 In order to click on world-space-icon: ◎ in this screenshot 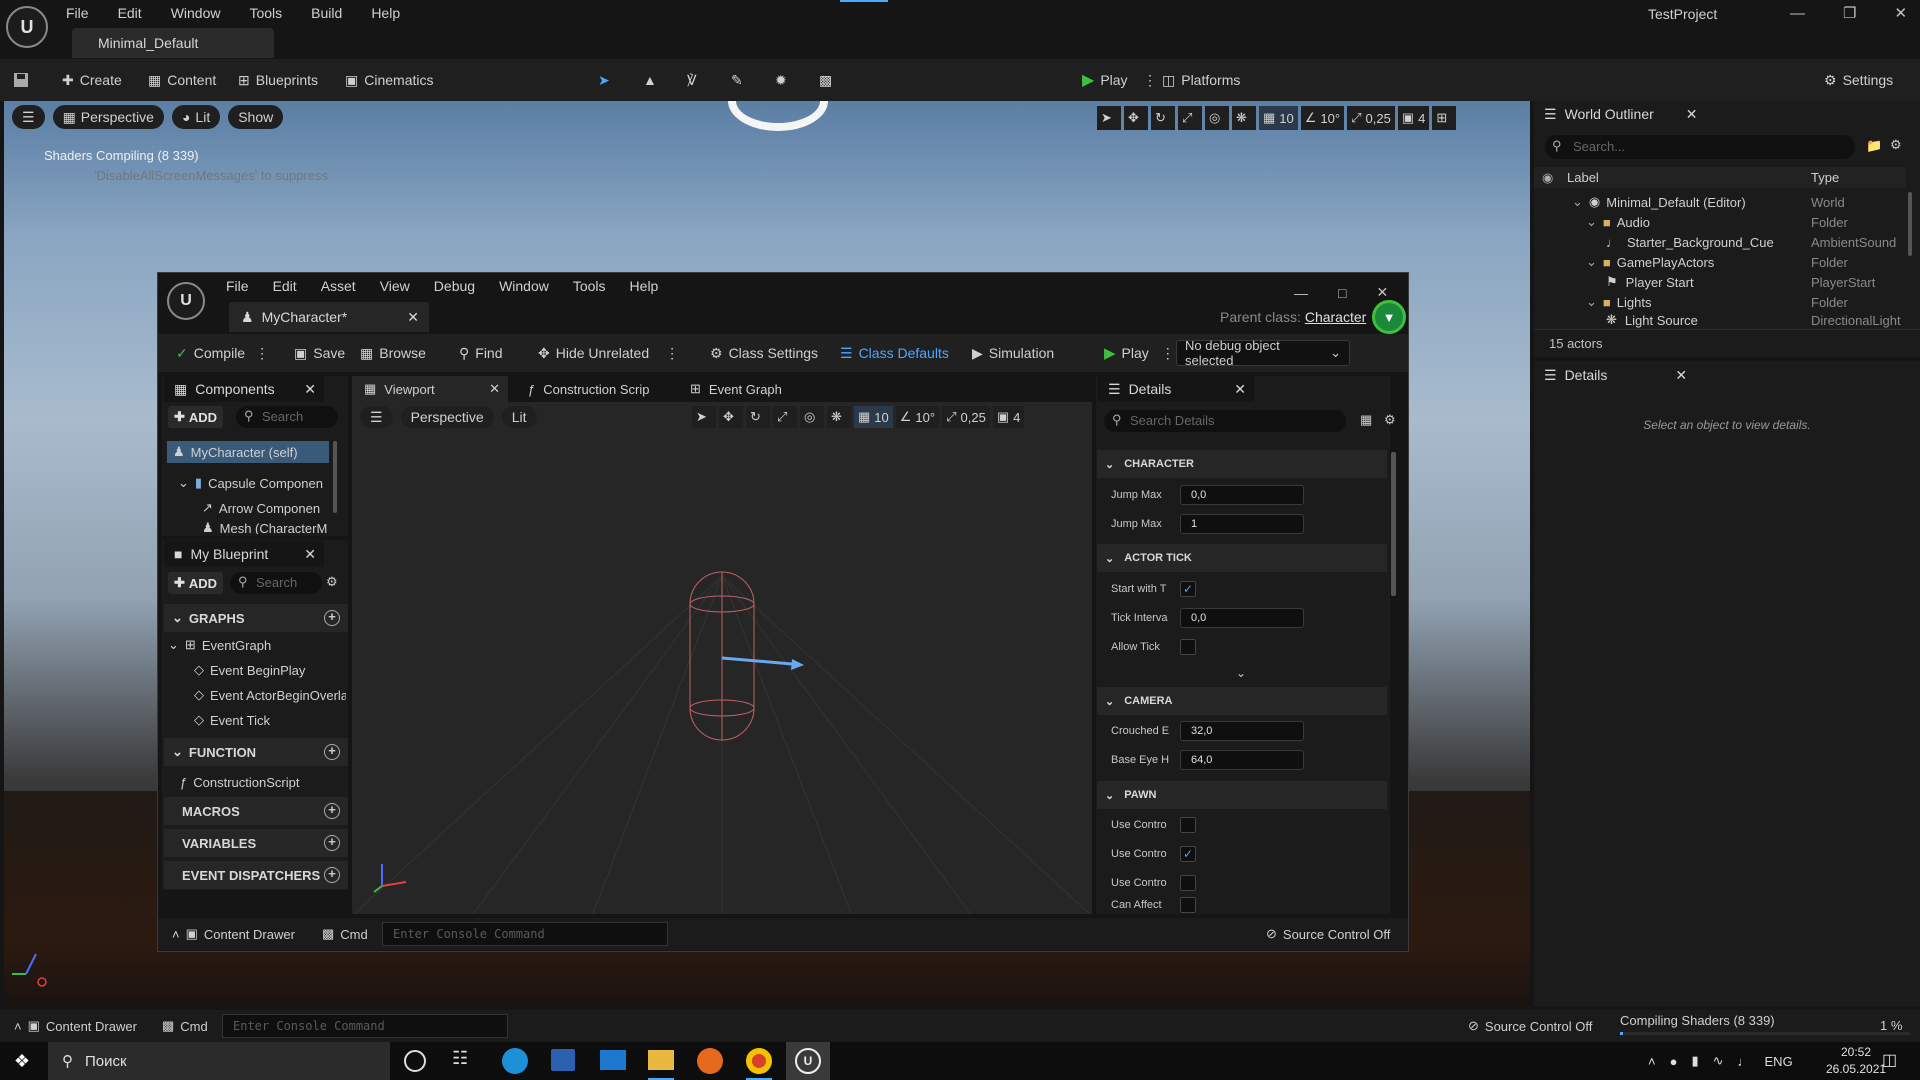, I will do `click(812, 417)`.